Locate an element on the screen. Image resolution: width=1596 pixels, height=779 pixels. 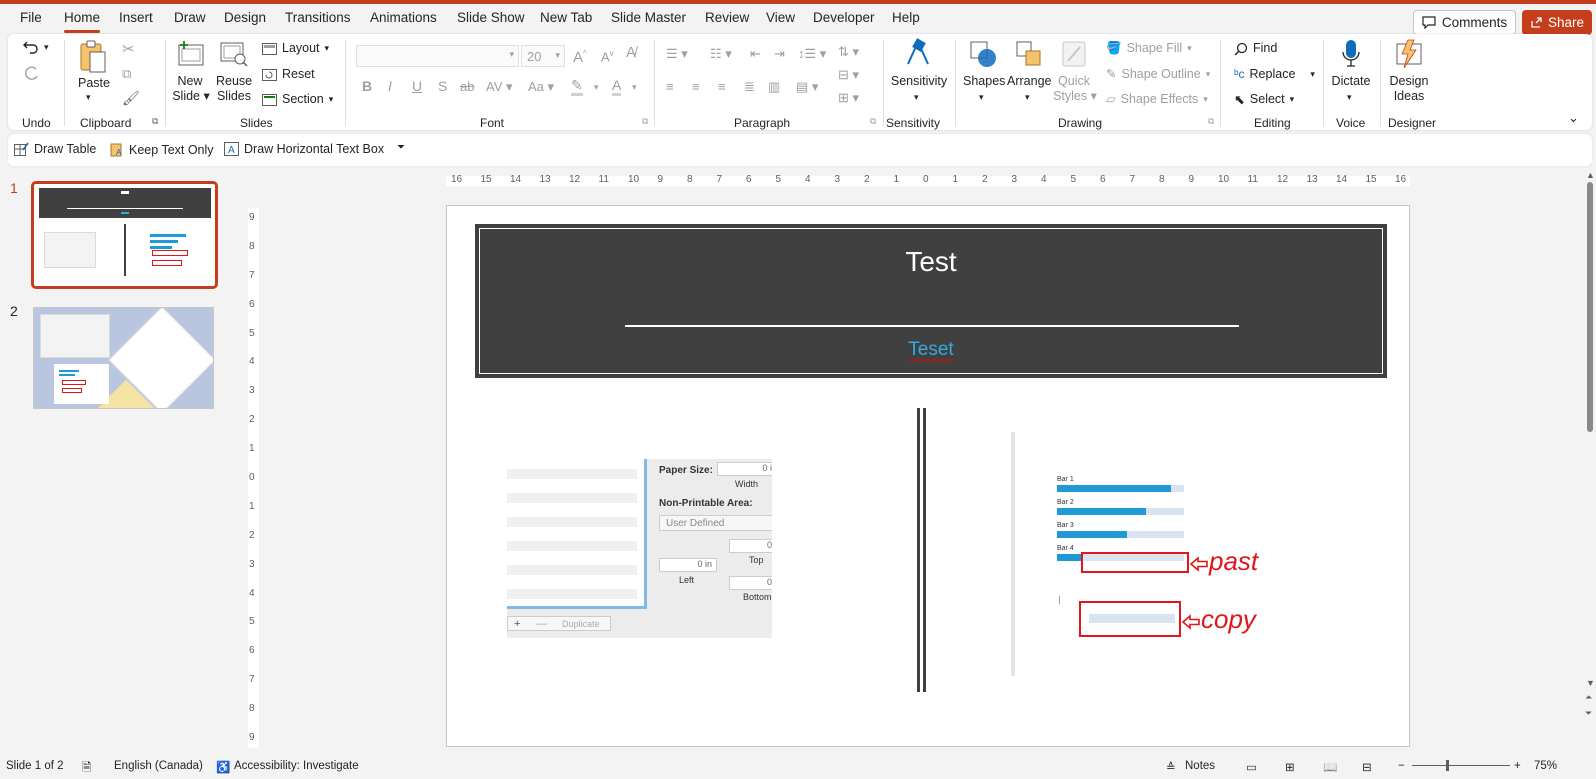
reset-button: Reset is located at coordinates (288, 74).